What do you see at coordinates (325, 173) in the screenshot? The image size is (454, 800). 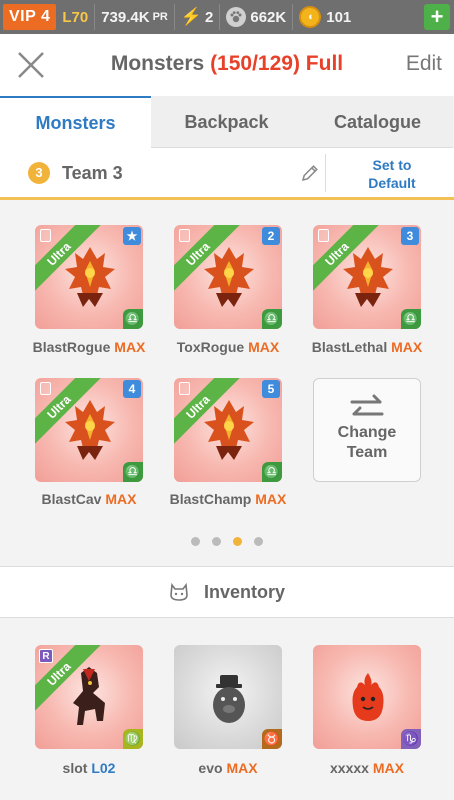 I see `divider` at bounding box center [325, 173].